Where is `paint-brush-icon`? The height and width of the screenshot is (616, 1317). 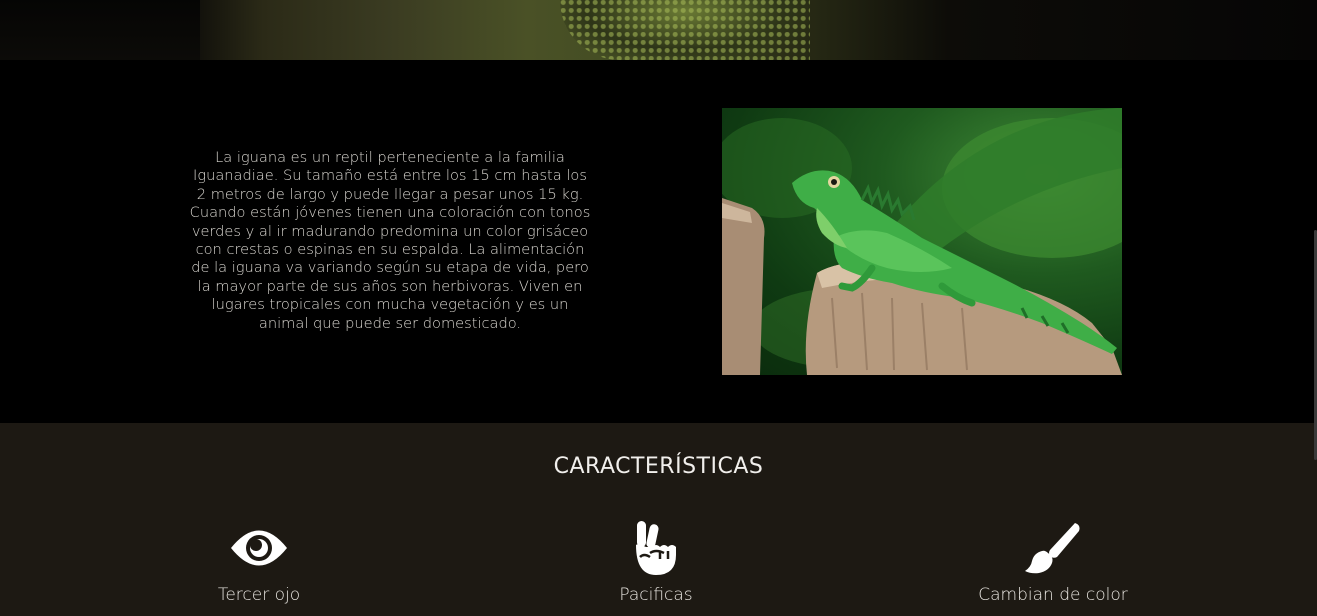
paint-brush-icon is located at coordinates (1052, 548).